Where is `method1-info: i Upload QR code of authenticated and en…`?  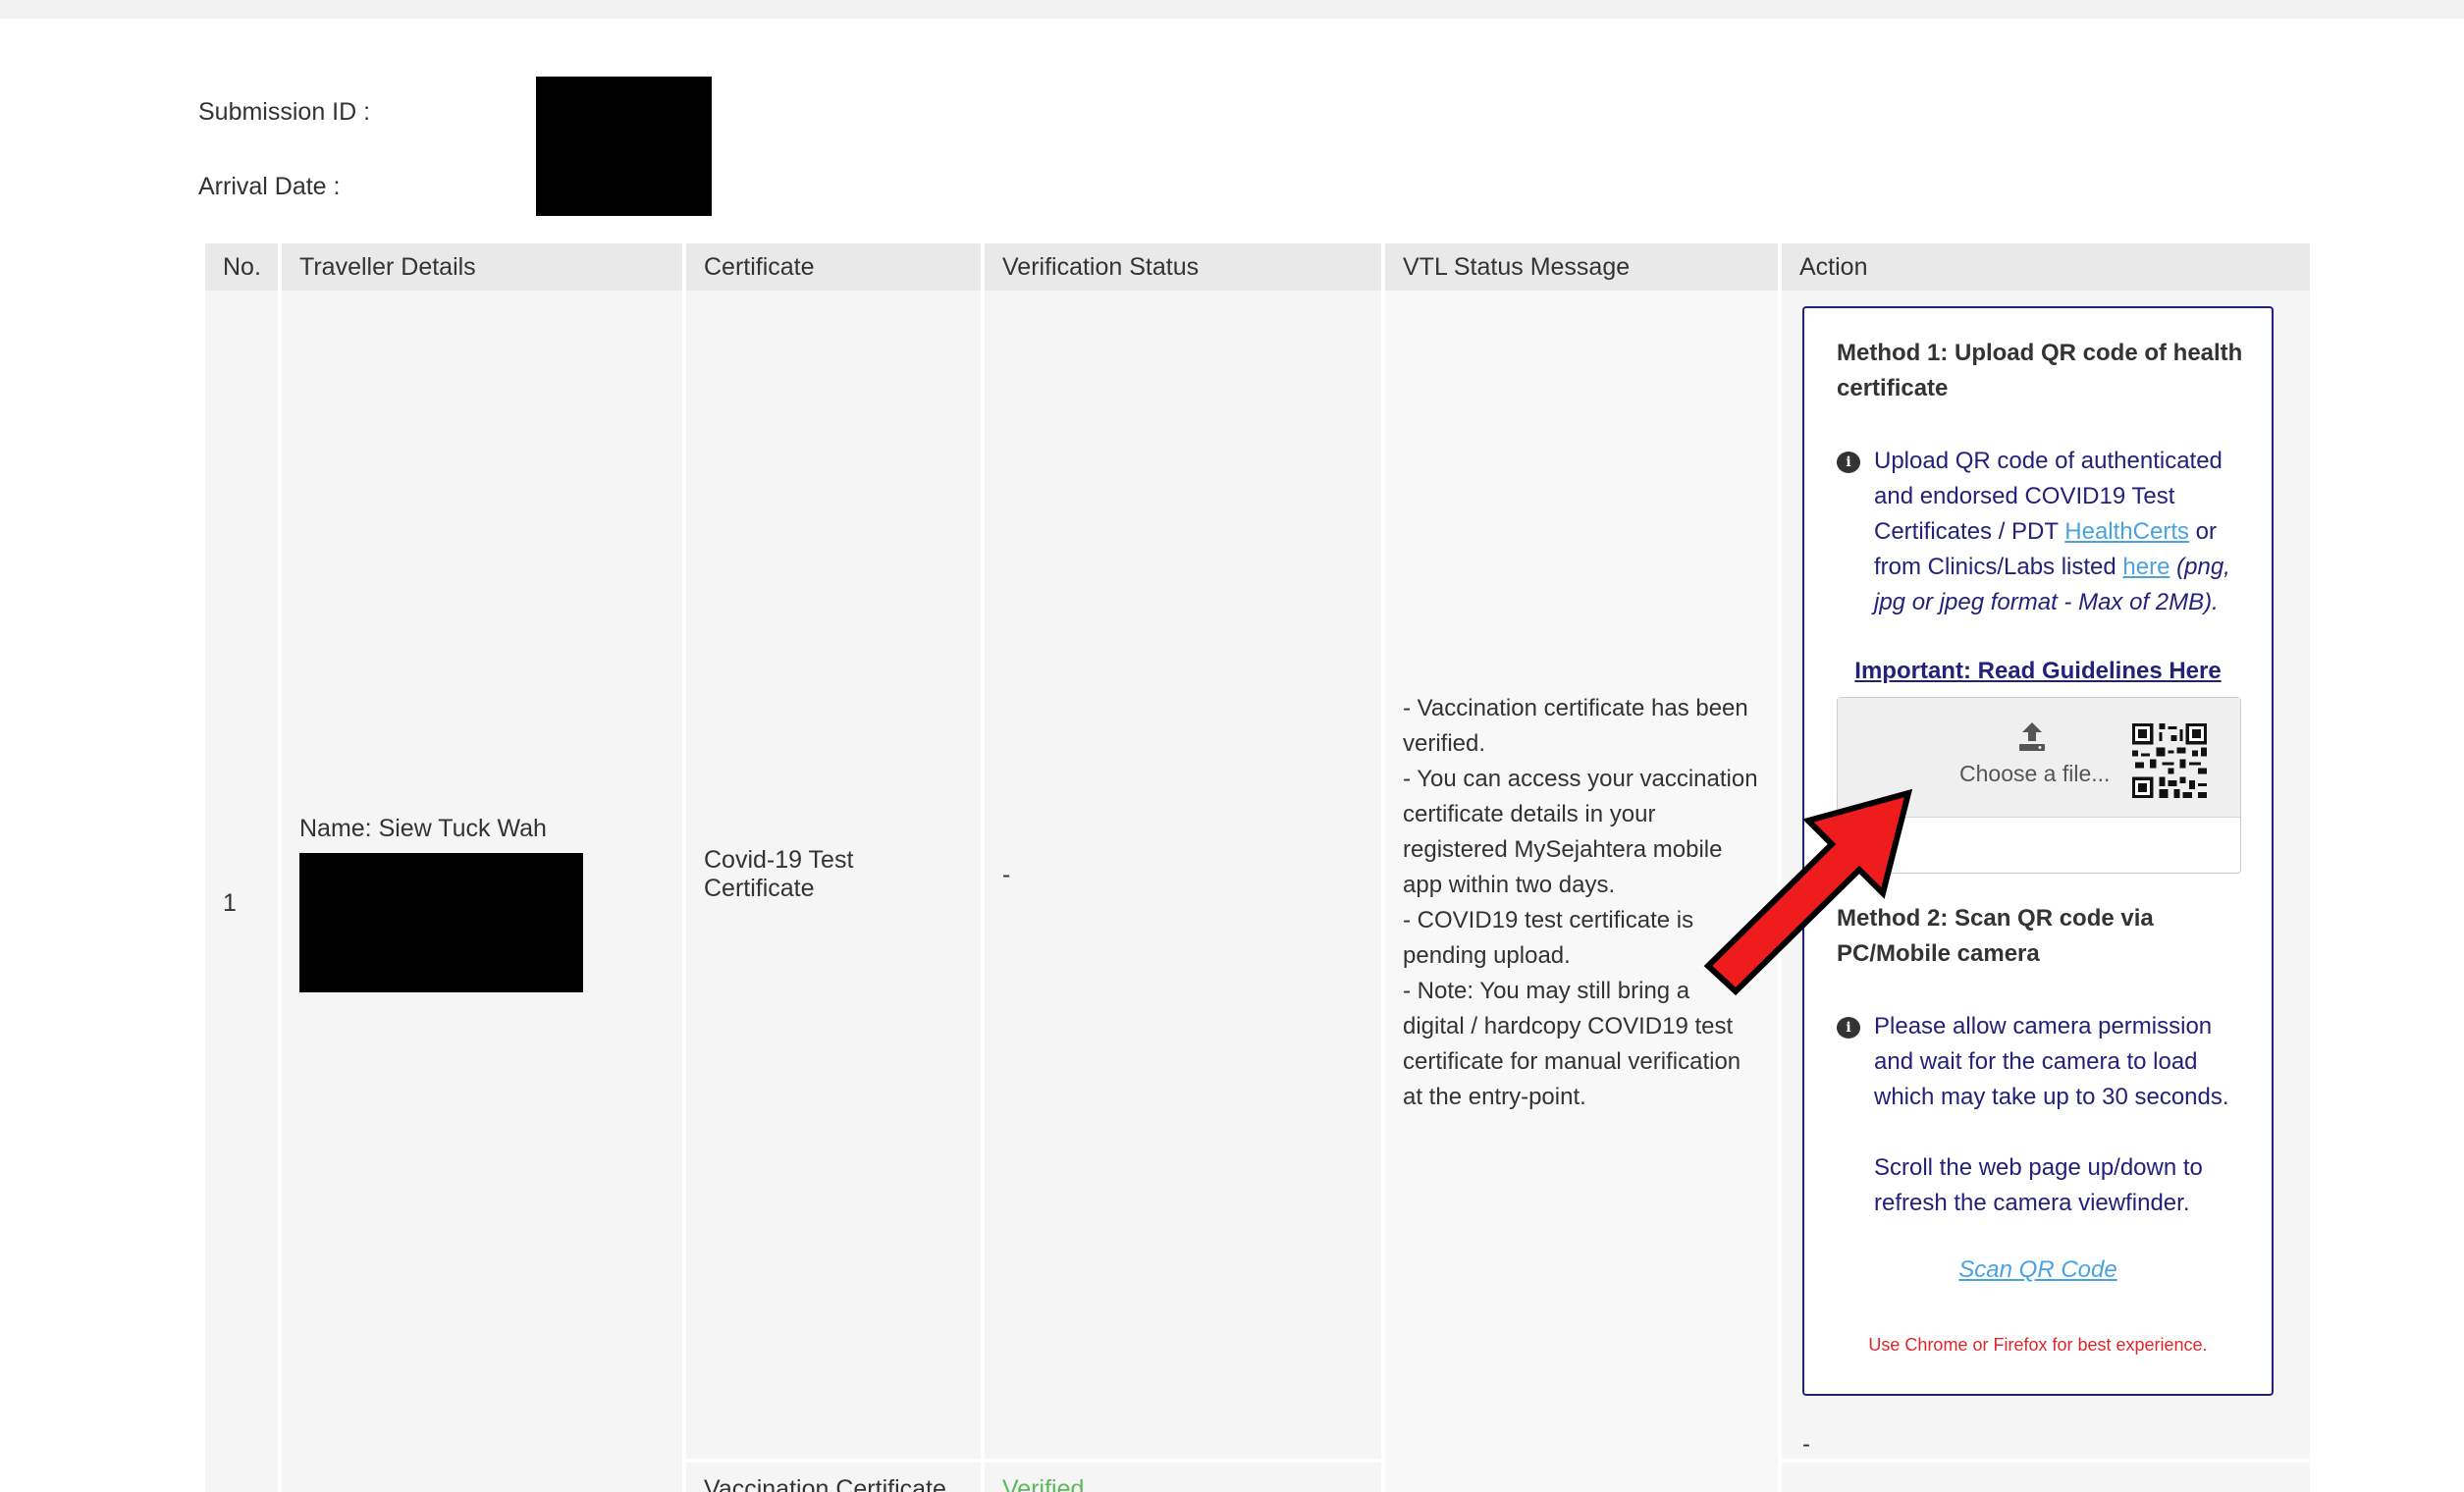
method1-info: i Upload QR code of authenticated and en… is located at coordinates (2043, 532).